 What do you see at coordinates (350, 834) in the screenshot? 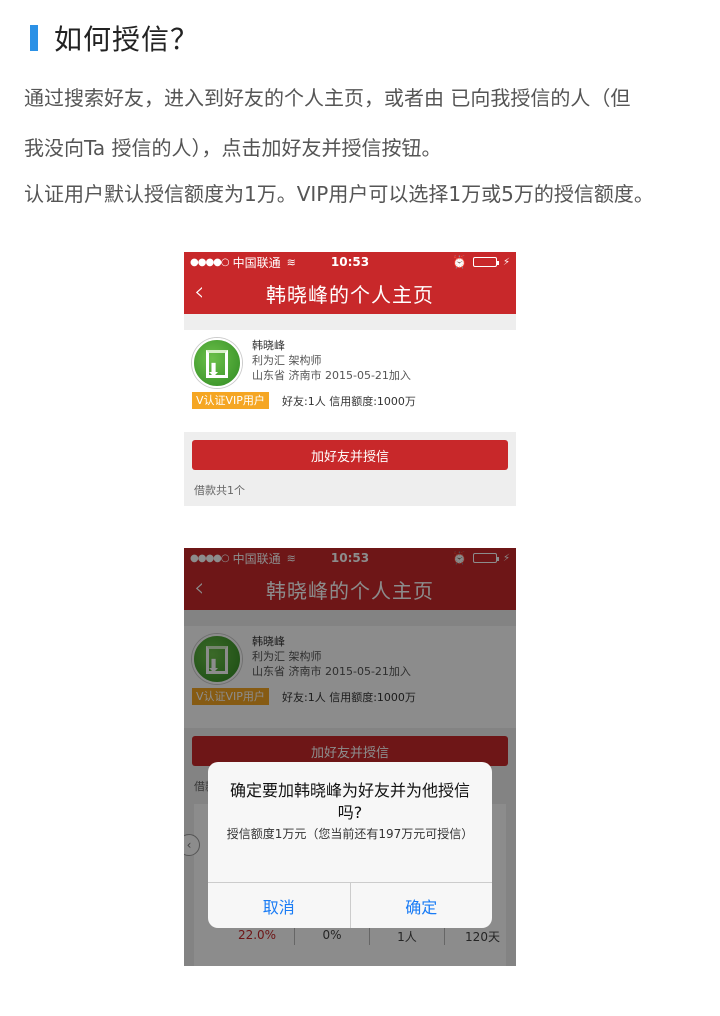
I see `dialog-message: 授信额度1万元（您当前还有197万元可授信）` at bounding box center [350, 834].